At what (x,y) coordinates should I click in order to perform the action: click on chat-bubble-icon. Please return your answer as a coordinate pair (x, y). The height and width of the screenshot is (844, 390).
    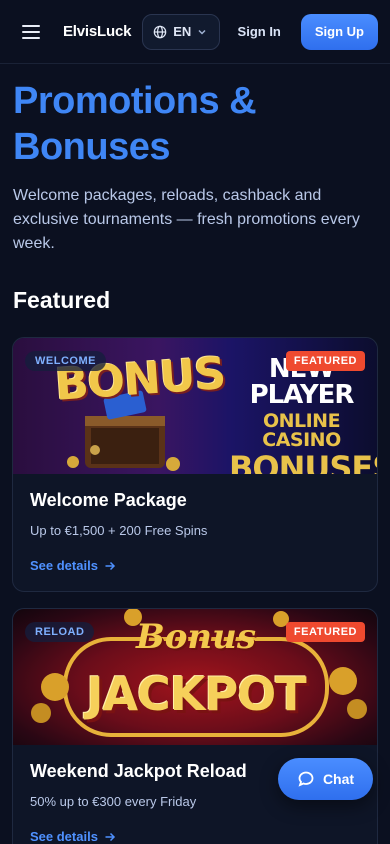
    Looking at the image, I should click on (306, 779).